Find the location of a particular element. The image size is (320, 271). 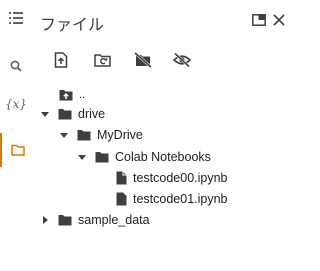

open-in-window-icon is located at coordinates (259, 20).